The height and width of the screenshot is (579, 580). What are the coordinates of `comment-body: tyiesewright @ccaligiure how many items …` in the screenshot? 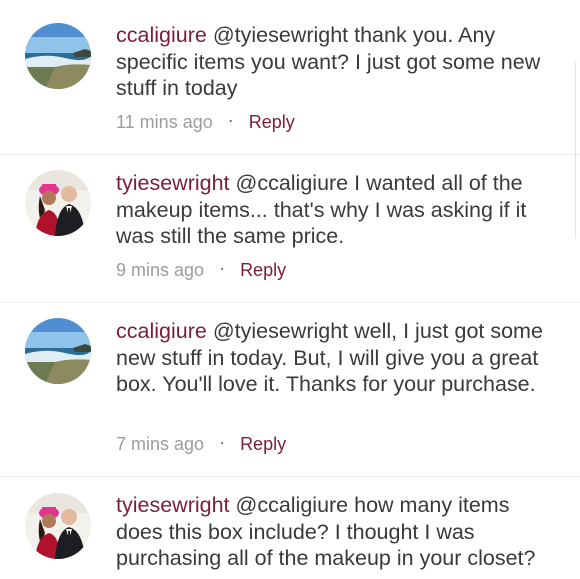 It's located at (336, 532).